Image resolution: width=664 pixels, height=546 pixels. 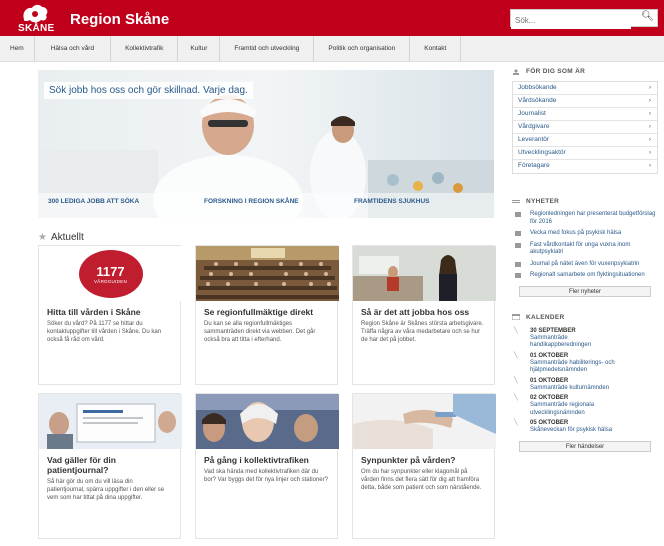 I want to click on hero-link-lediga-jobb: 300 LEDIGA JOBB ATT SÖKA, so click(x=93, y=202).